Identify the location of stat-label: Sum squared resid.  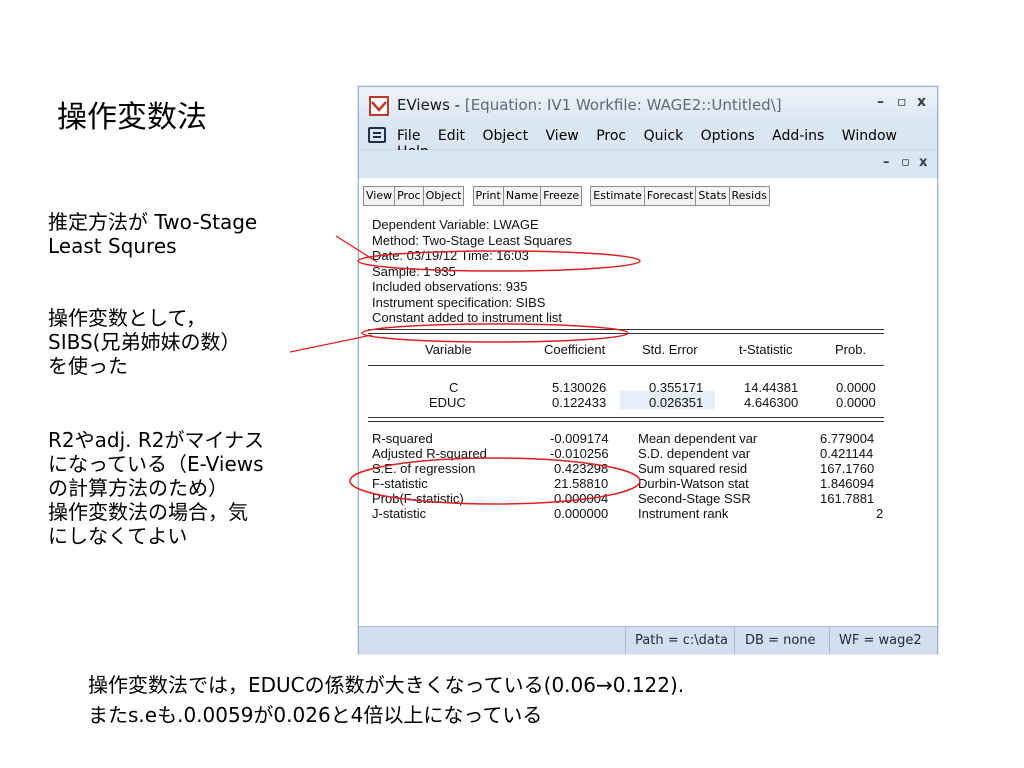
(693, 468).